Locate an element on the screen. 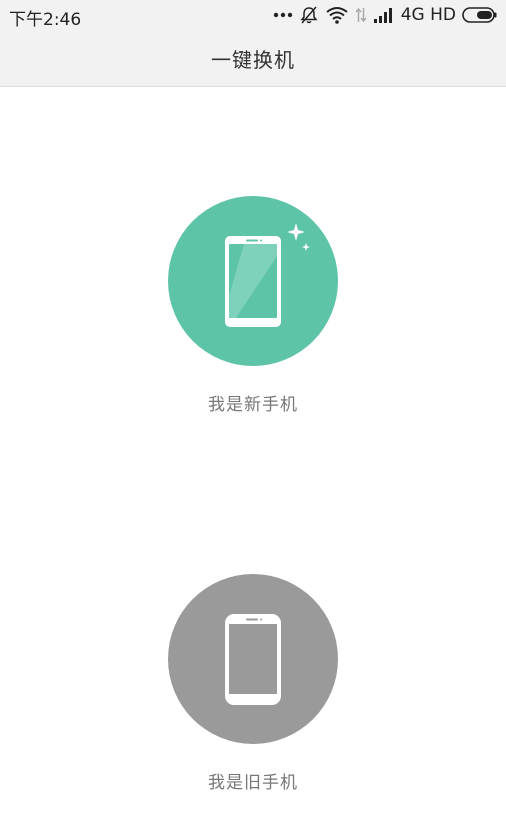  status-icons: 4G HD is located at coordinates (385, 15).